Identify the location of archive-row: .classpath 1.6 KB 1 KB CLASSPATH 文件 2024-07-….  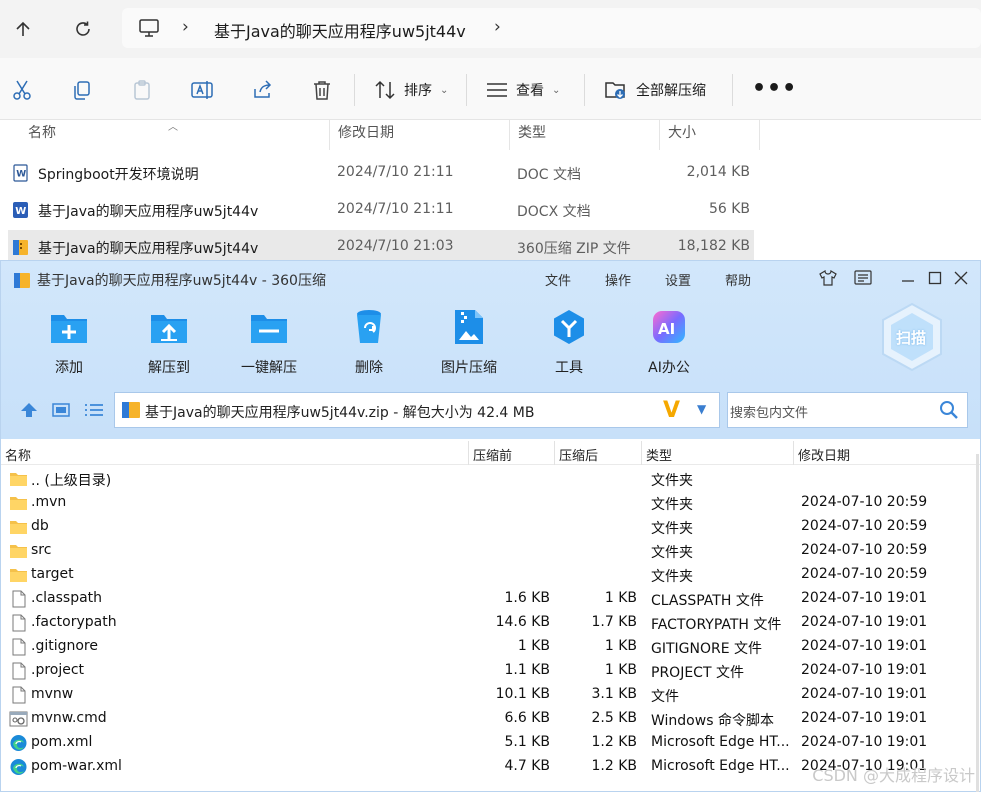
(490, 599).